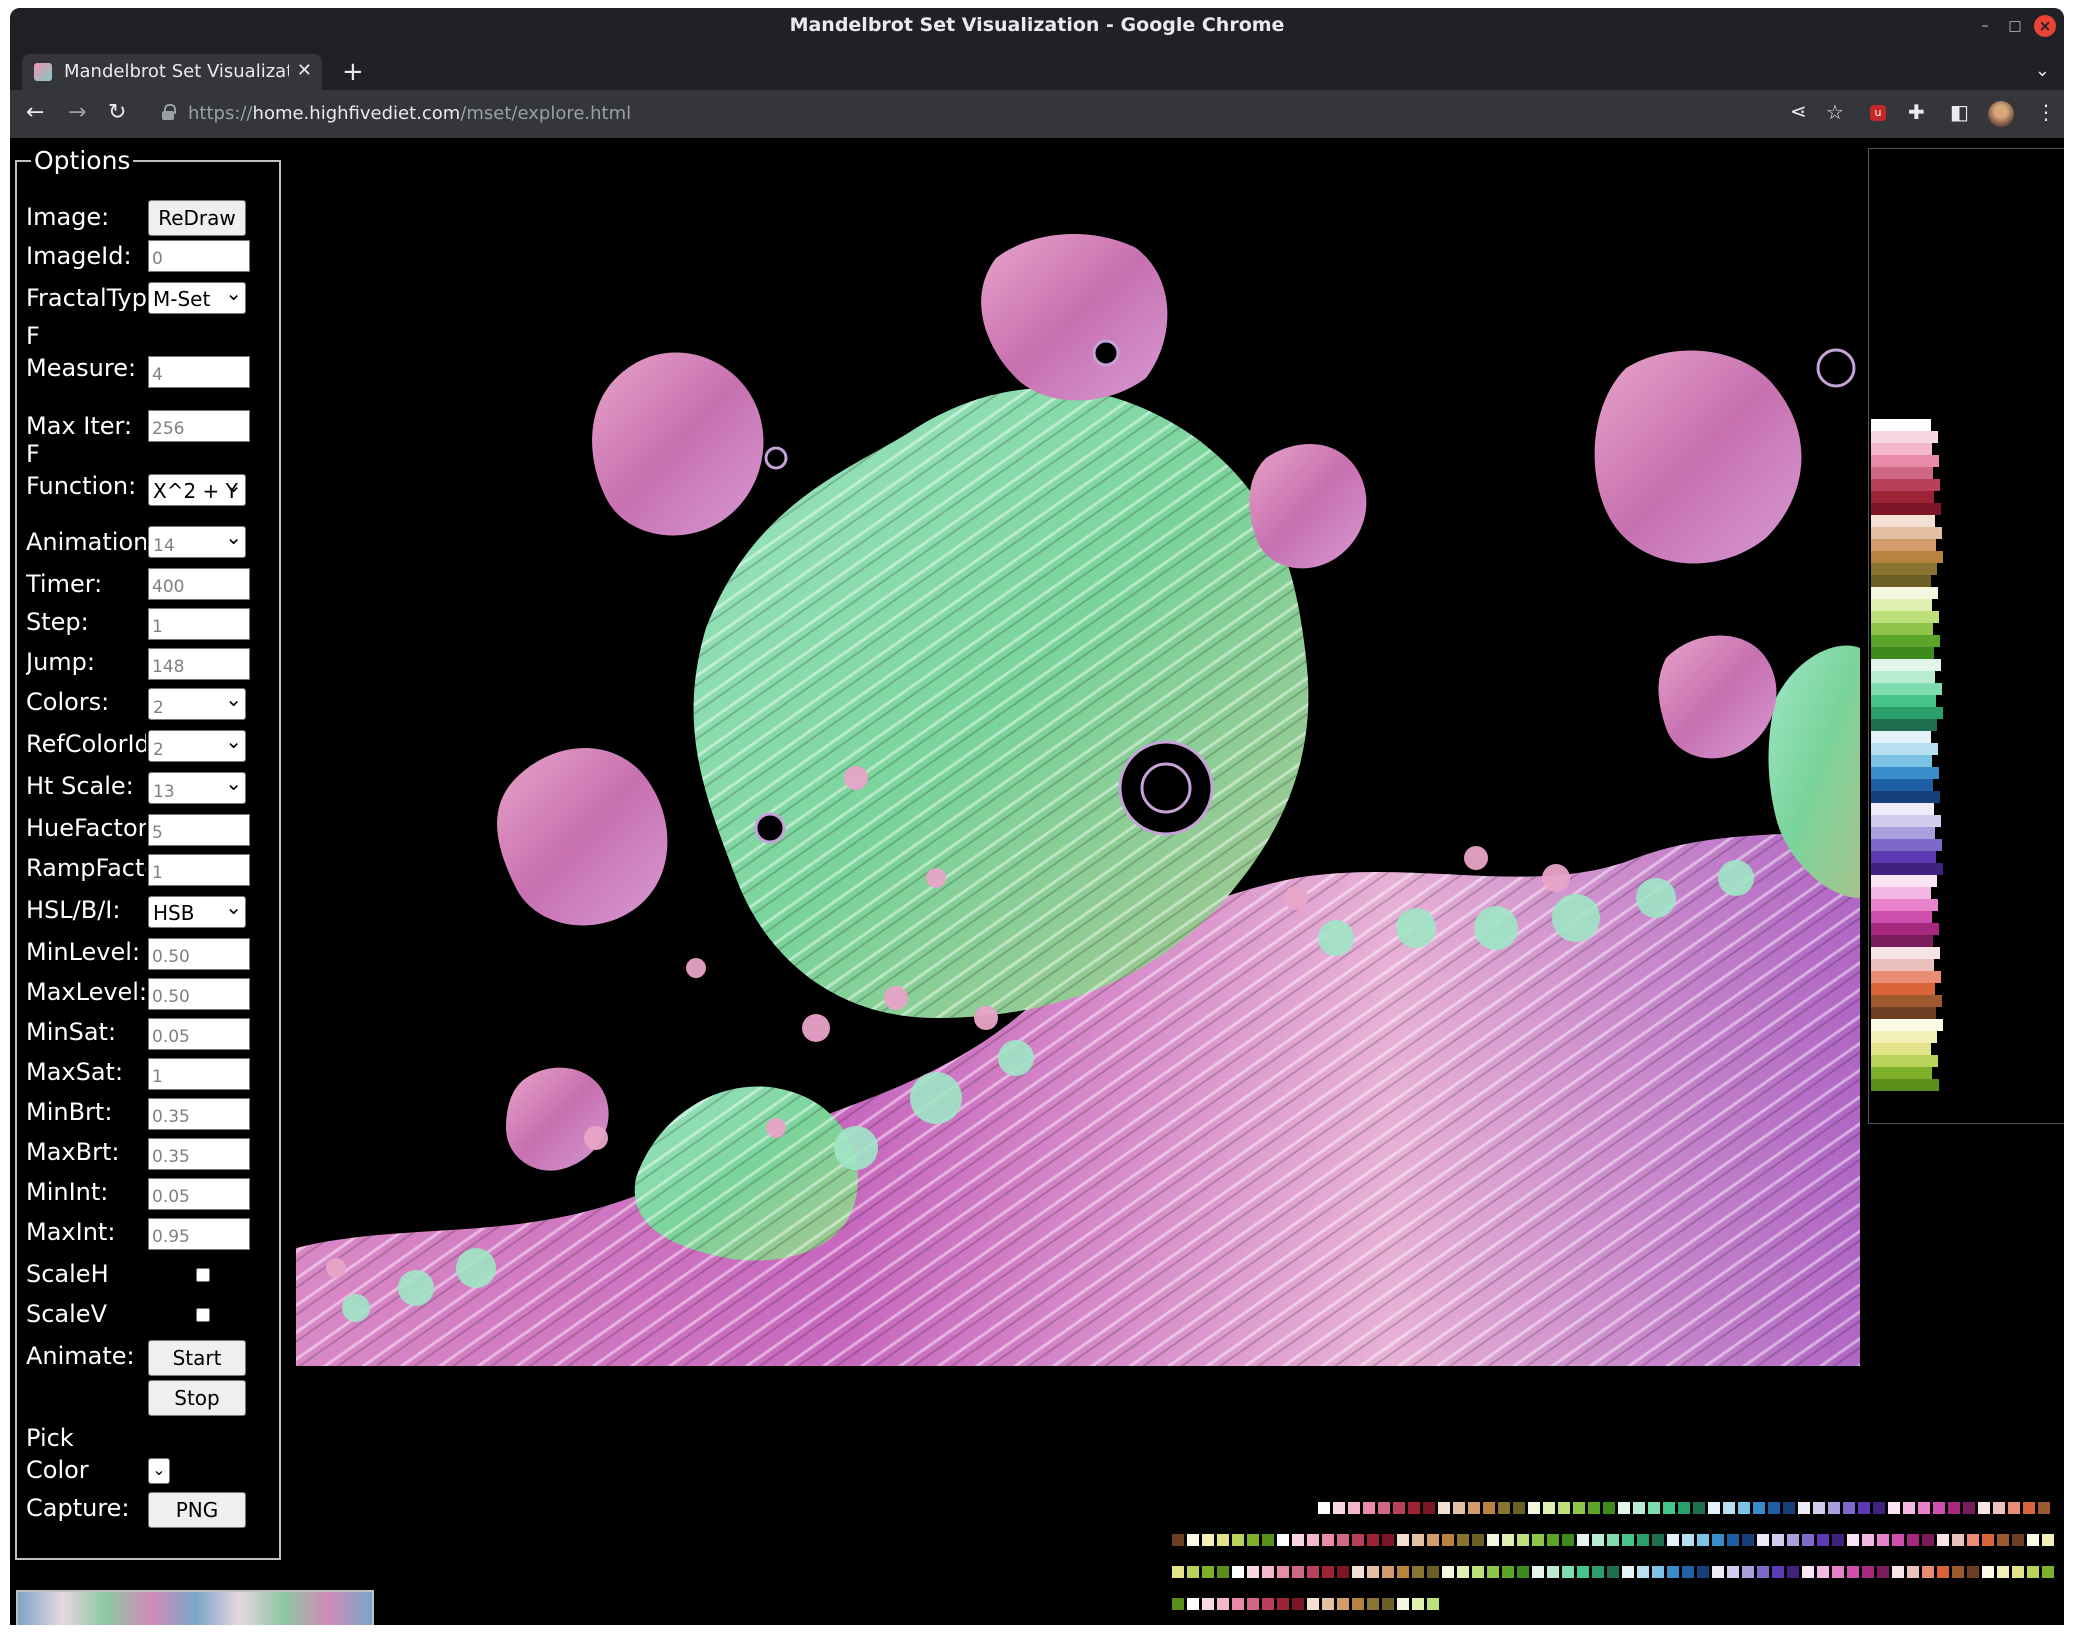 This screenshot has width=2074, height=1633. I want to click on forward-icon: →, so click(77, 112).